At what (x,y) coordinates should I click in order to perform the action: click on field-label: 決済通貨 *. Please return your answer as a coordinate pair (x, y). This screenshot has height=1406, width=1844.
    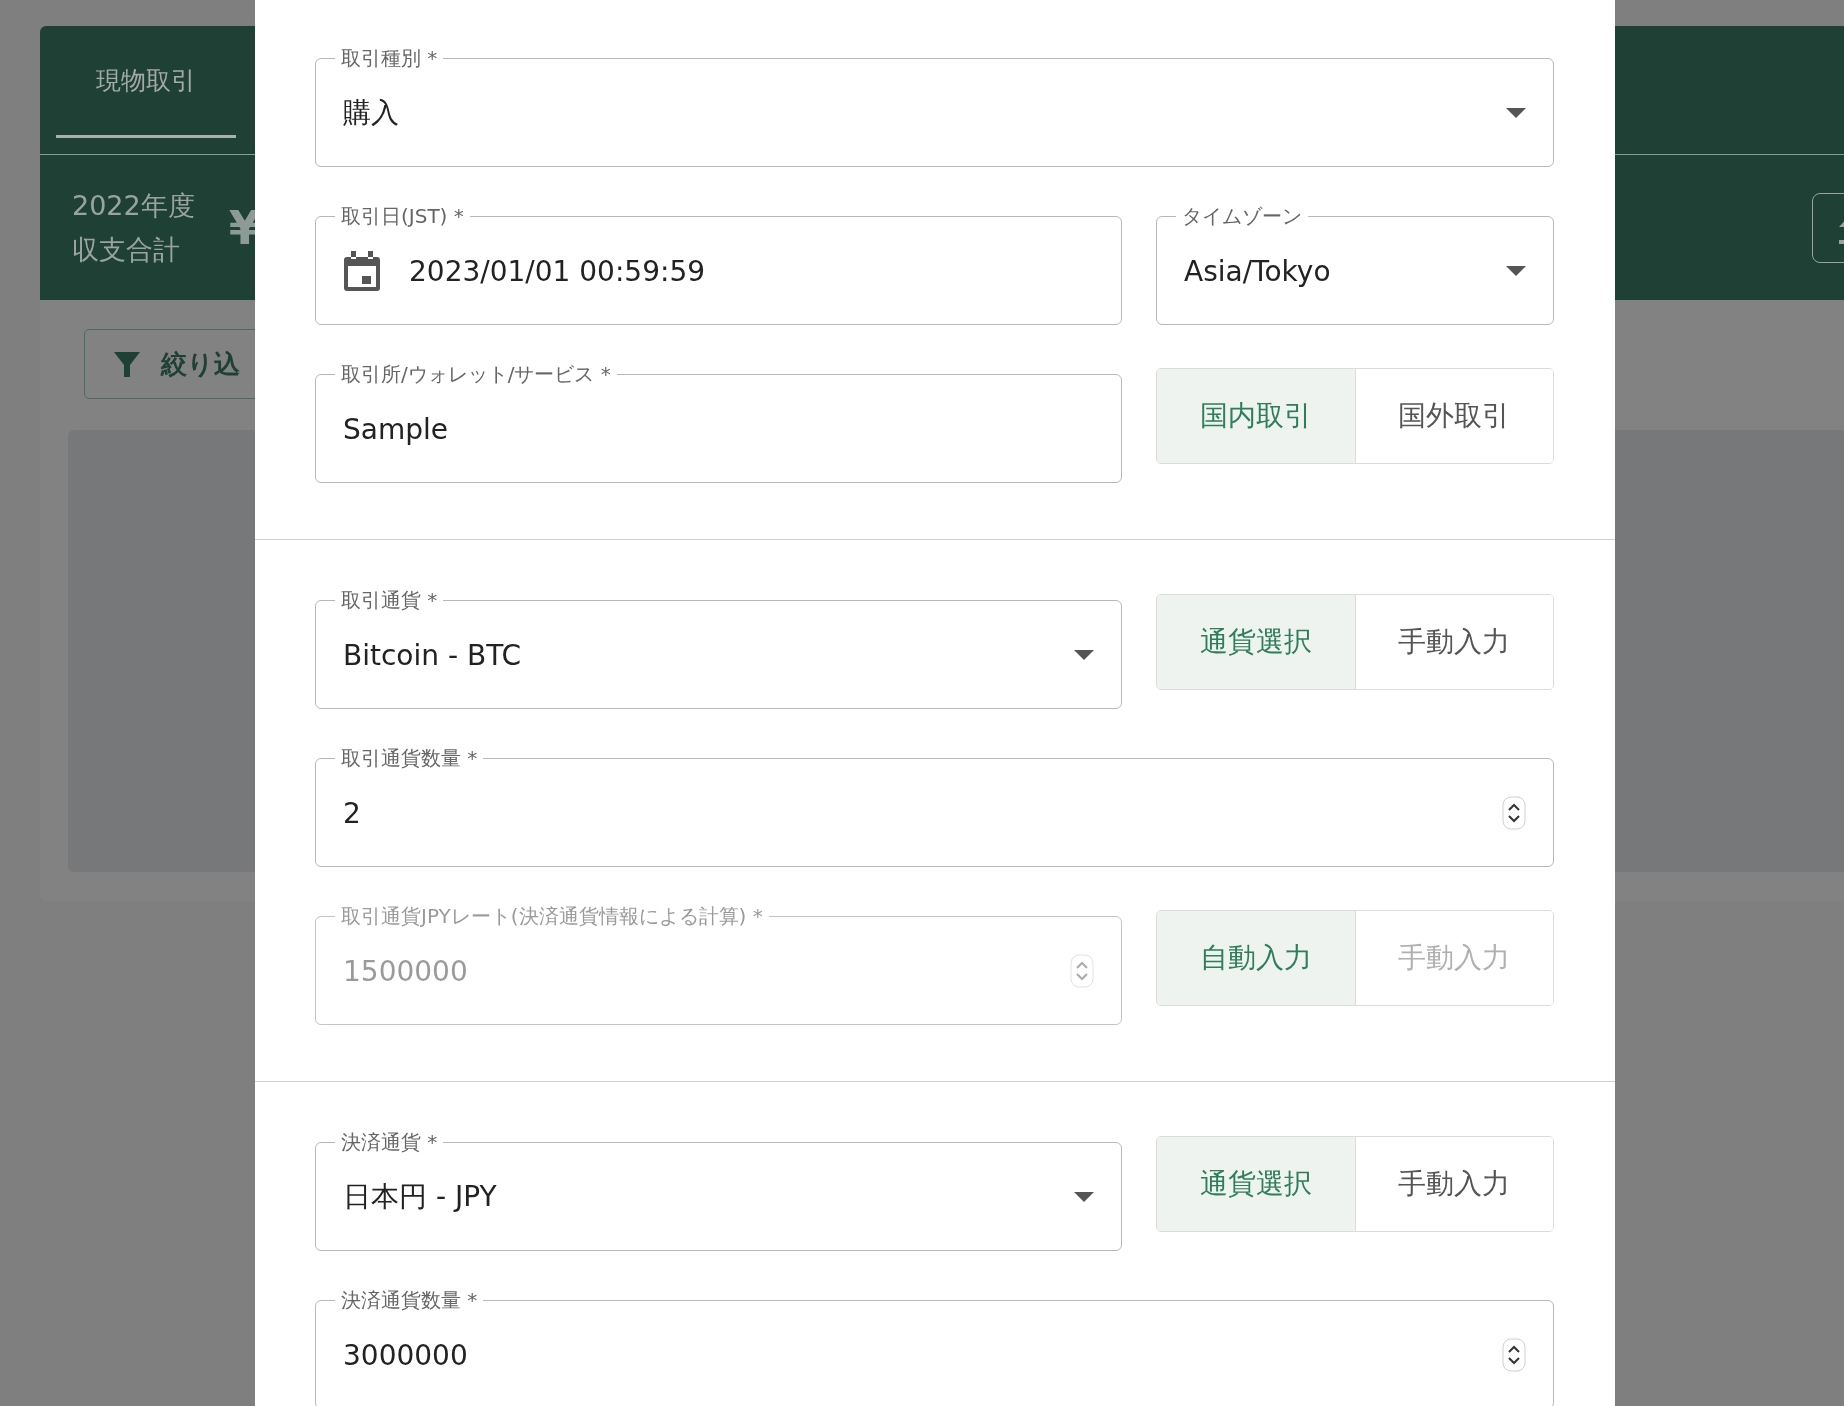
    Looking at the image, I should click on (389, 1142).